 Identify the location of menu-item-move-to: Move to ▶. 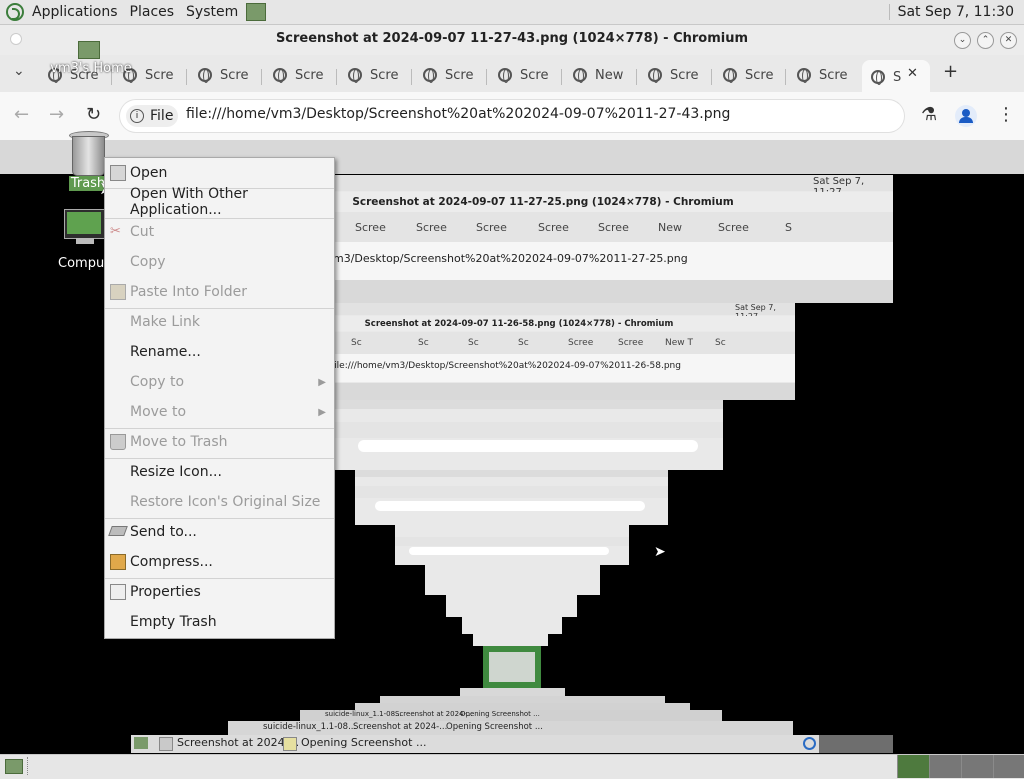
(219, 412).